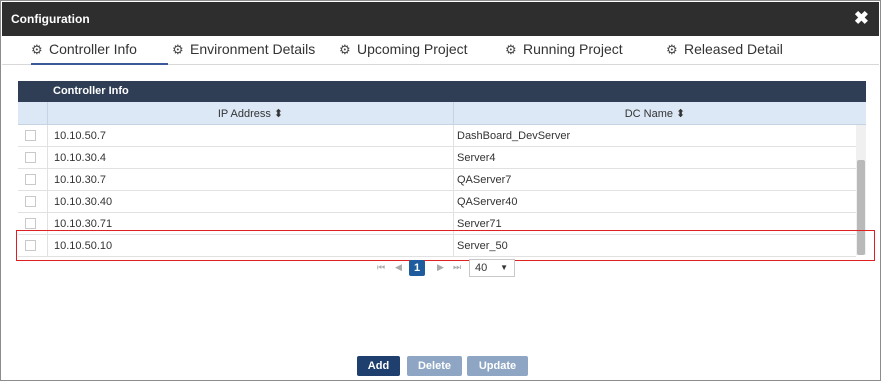 The width and height of the screenshot is (881, 381). Describe the element at coordinates (654, 158) in the screenshot. I see `dc-name-cell: Server4` at that location.